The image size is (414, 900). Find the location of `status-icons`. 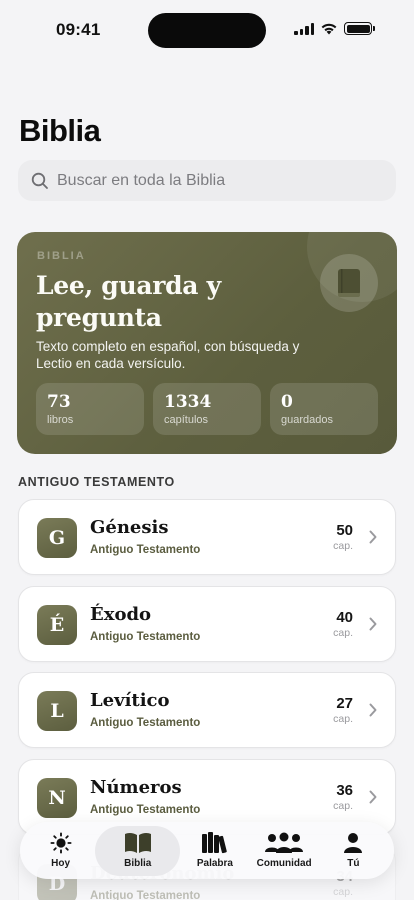

status-icons is located at coordinates (334, 28).